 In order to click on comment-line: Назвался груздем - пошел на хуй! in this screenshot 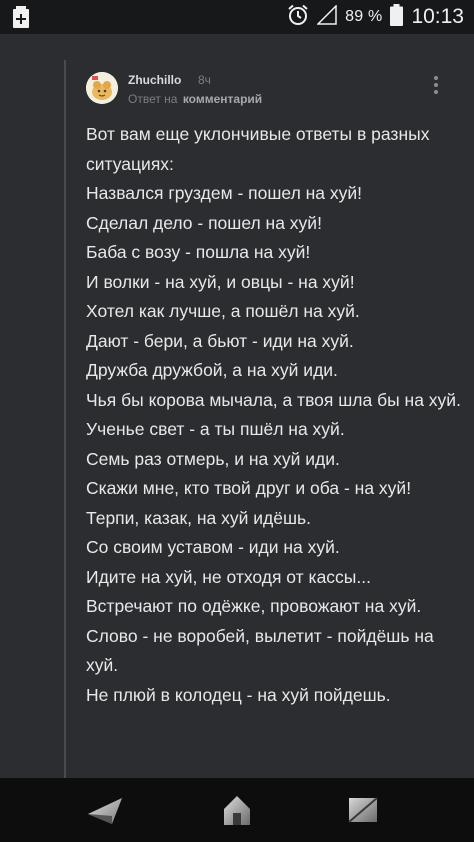, I will do `click(224, 193)`.